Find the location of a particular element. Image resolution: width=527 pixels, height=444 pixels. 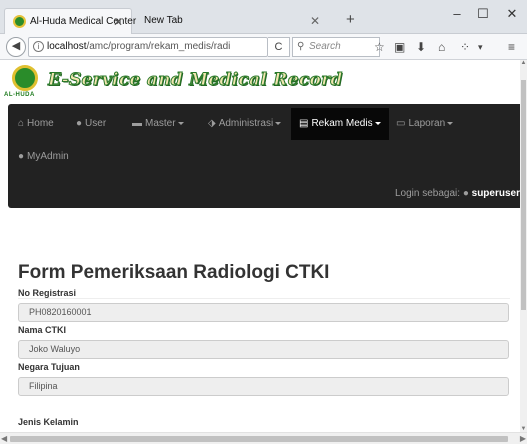

nav-rekam-medis: ▤ Rekam Medis is located at coordinates (340, 124).